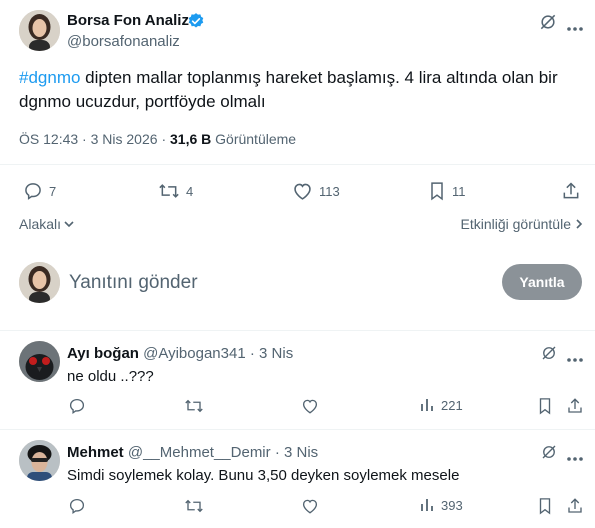 This screenshot has width=595, height=528. What do you see at coordinates (447, 191) in the screenshot?
I see `bookmark-button: 11` at bounding box center [447, 191].